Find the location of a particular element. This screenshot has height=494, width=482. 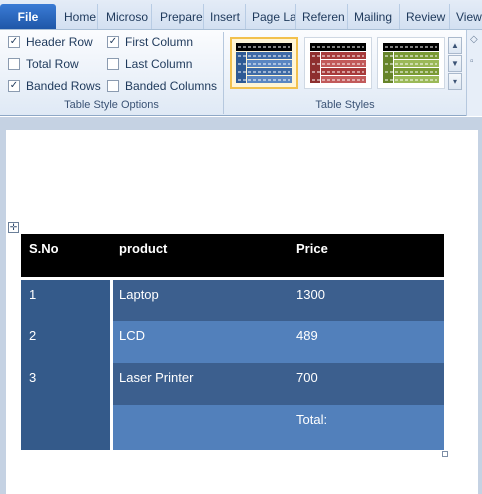

cell-product: Laptop is located at coordinates (199, 291).